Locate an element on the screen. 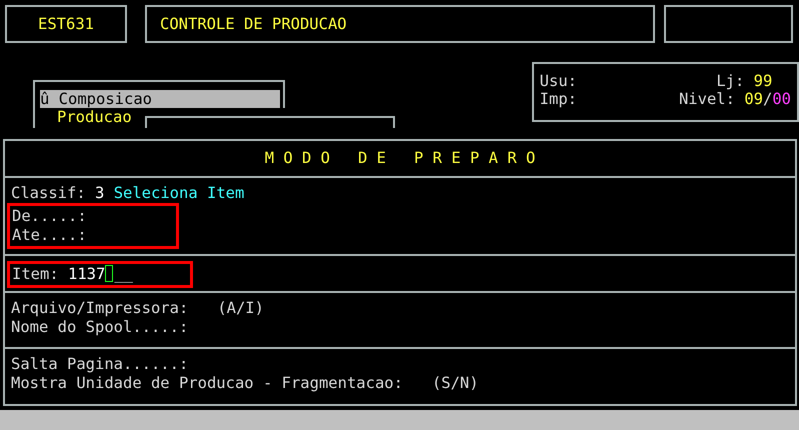 The width and height of the screenshot is (799, 430). screen-title: CONTROLE DE PRODUCAO is located at coordinates (253, 24).